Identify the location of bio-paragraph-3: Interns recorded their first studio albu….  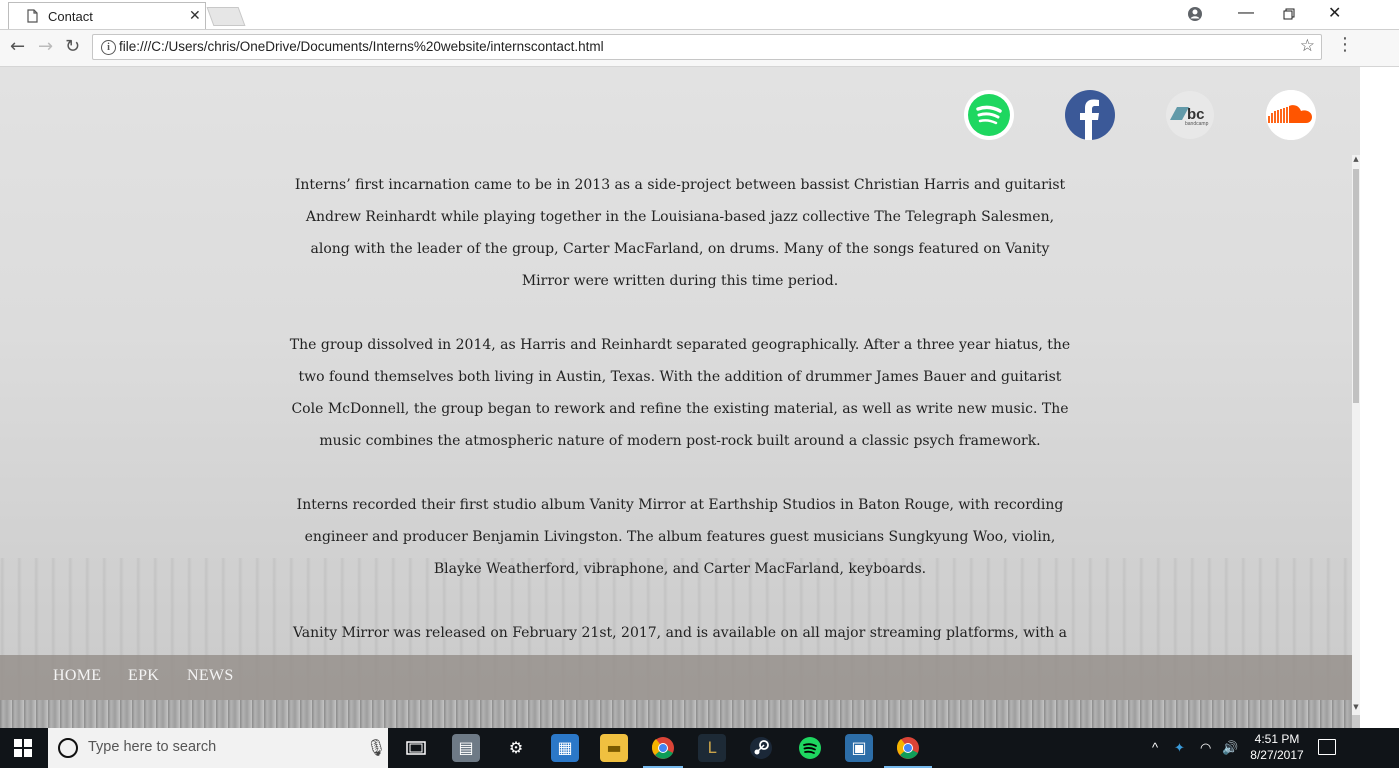
(680, 537).